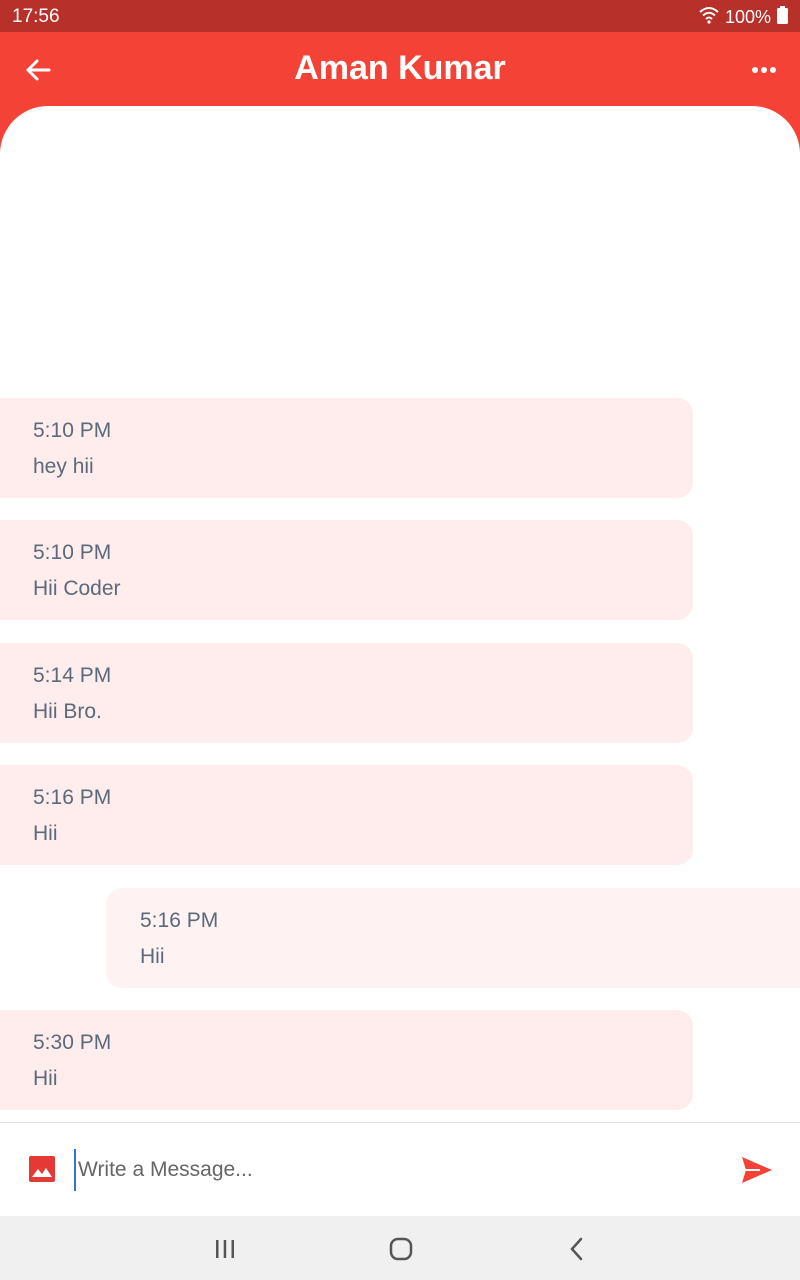 This screenshot has width=800, height=1280. I want to click on image-icon, so click(42, 1169).